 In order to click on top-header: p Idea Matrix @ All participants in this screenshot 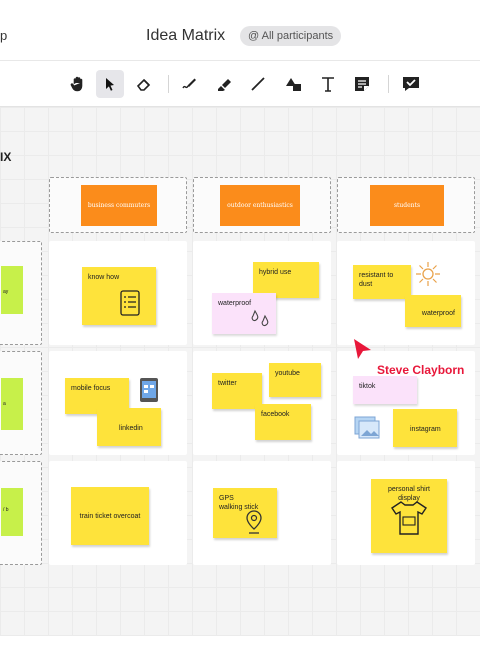, I will do `click(240, 30)`.